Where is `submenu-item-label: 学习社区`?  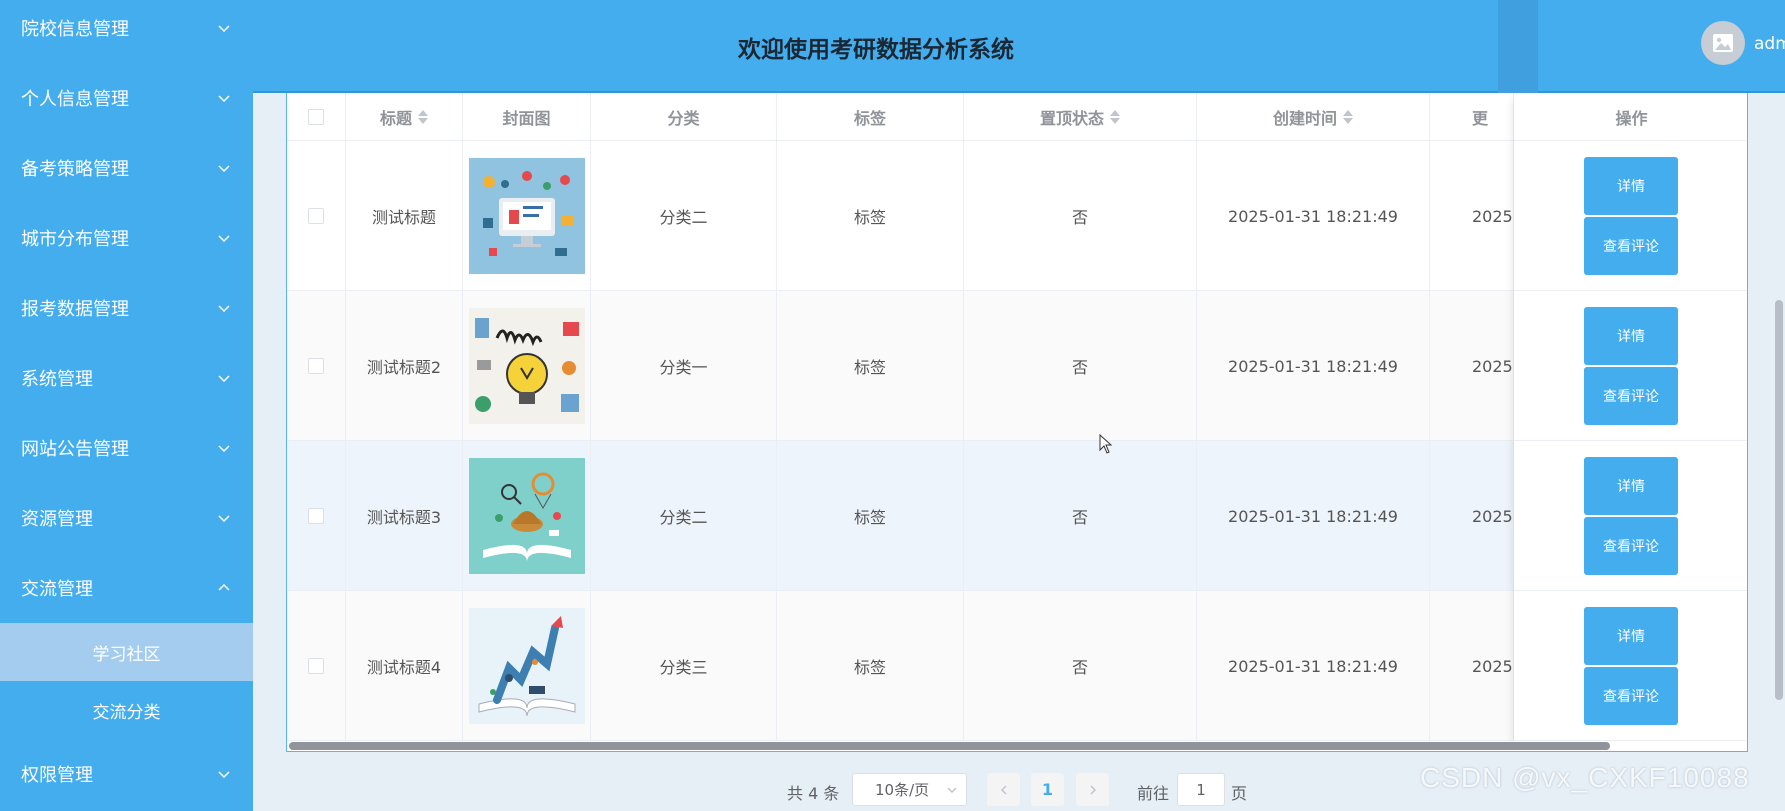
submenu-item-label: 学习社区 is located at coordinates (126, 654).